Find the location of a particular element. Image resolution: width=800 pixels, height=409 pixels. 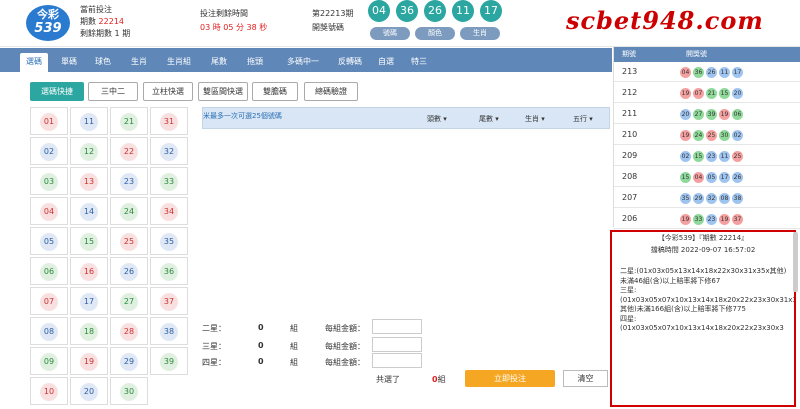

number-cell: 25 is located at coordinates (129, 241).